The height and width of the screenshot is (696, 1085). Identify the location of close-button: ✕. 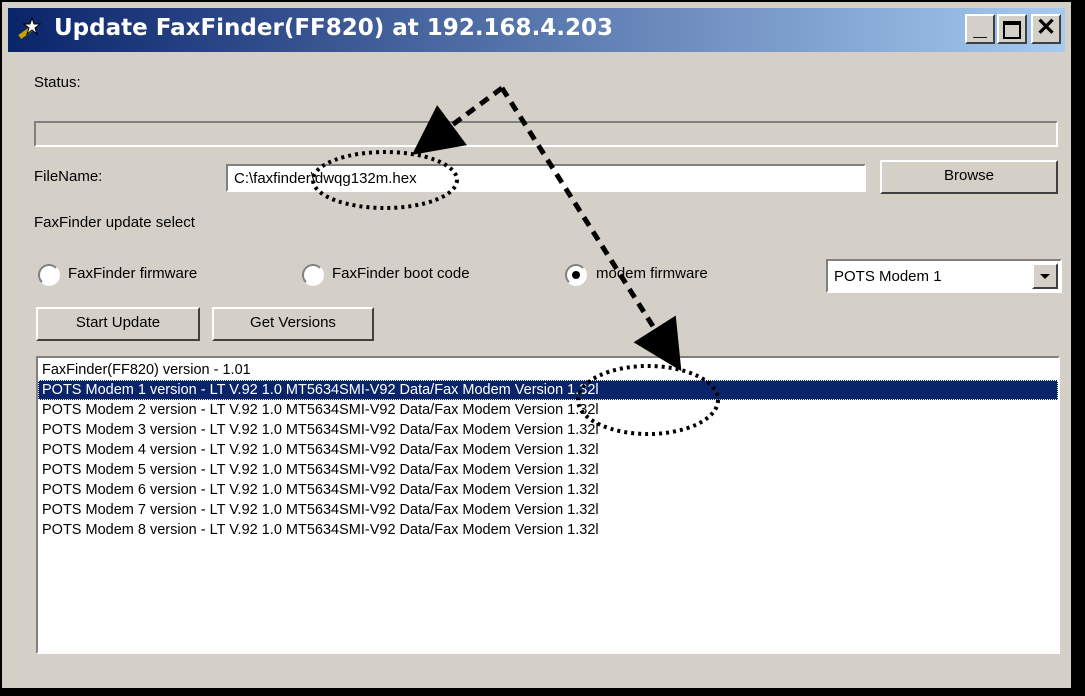
(1046, 29).